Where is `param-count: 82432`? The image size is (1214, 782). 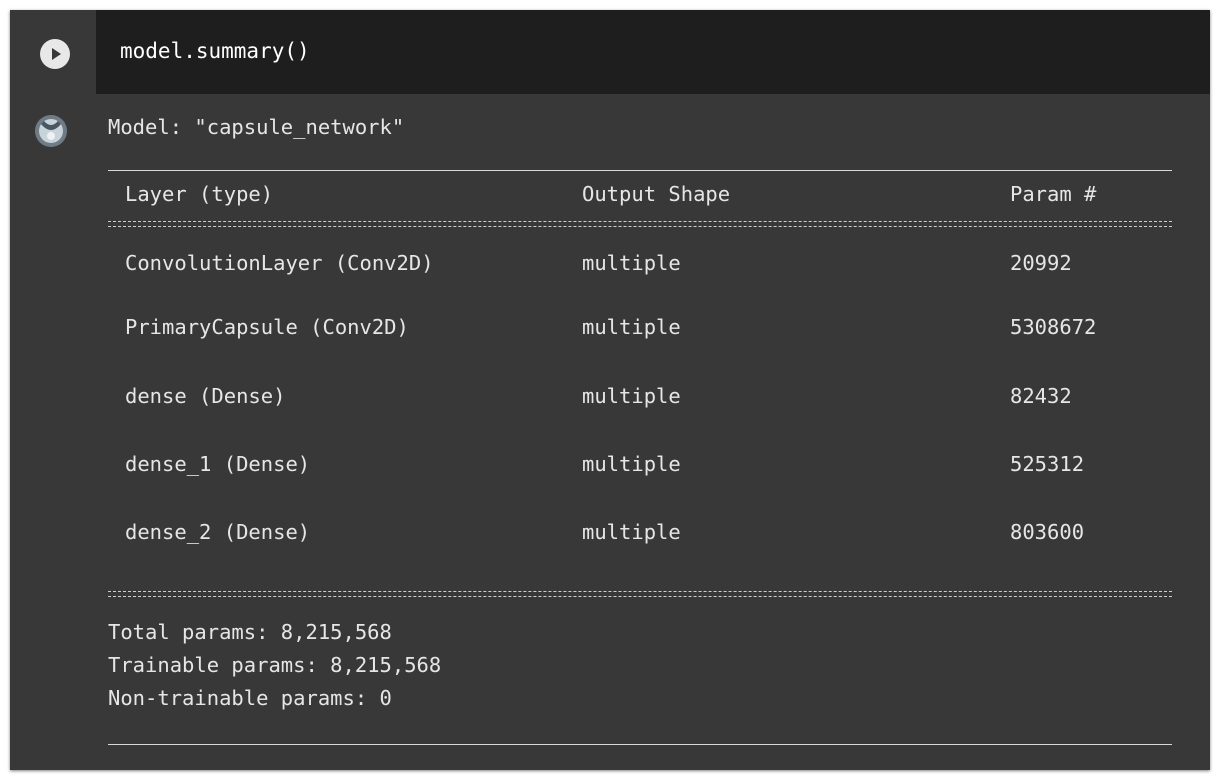 param-count: 82432 is located at coordinates (1041, 396).